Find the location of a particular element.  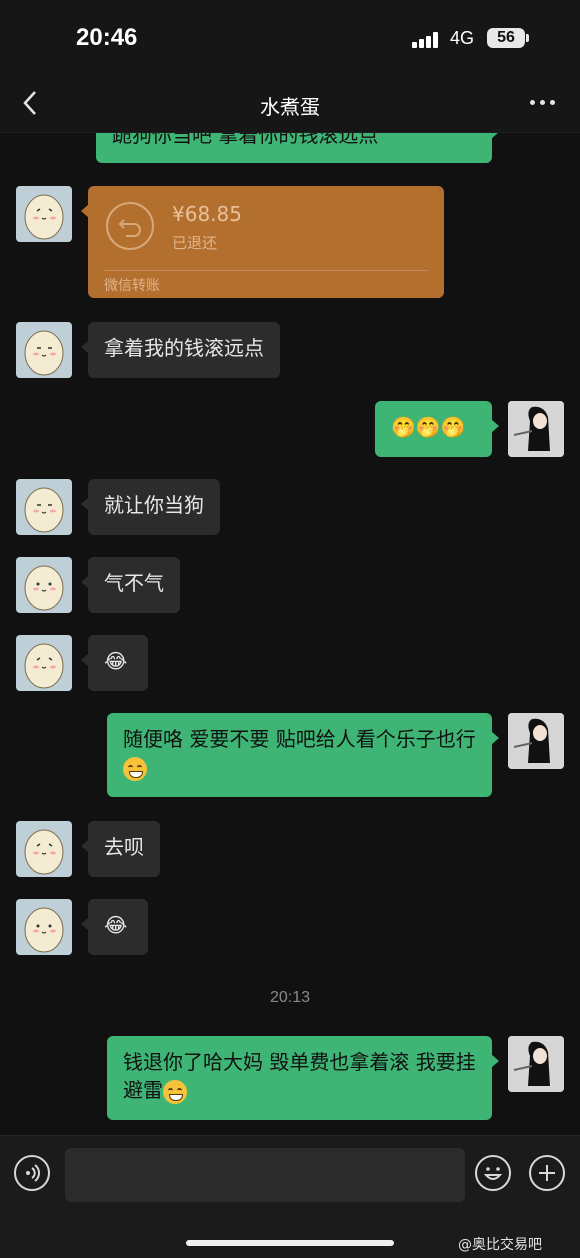

battery-icon: 56 is located at coordinates (506, 38).